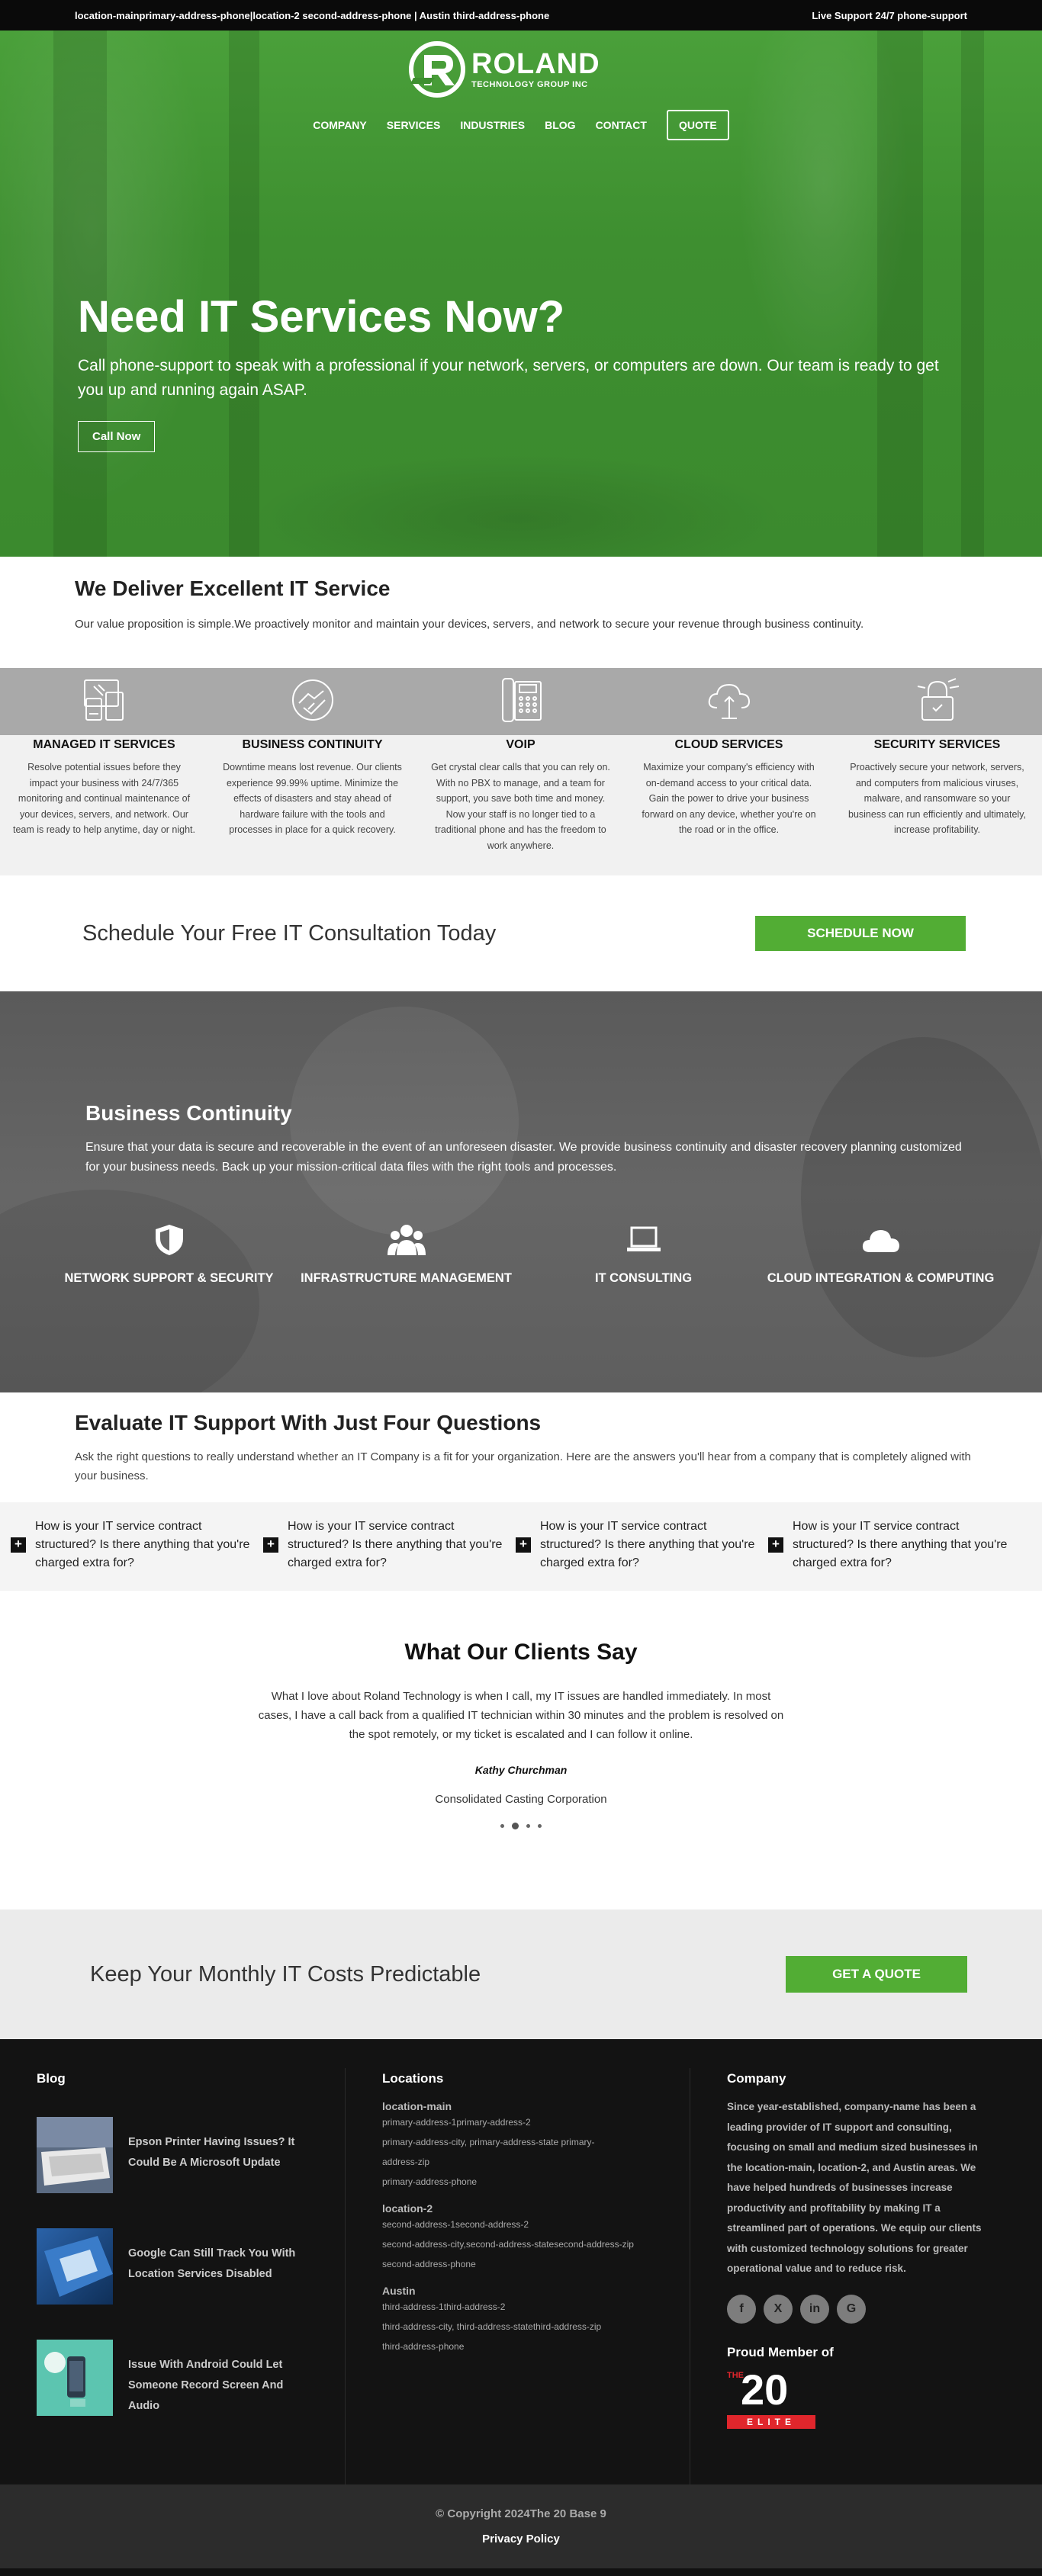 This screenshot has width=1042, height=2576. I want to click on location-phone: second-address-phone, so click(536, 2264).